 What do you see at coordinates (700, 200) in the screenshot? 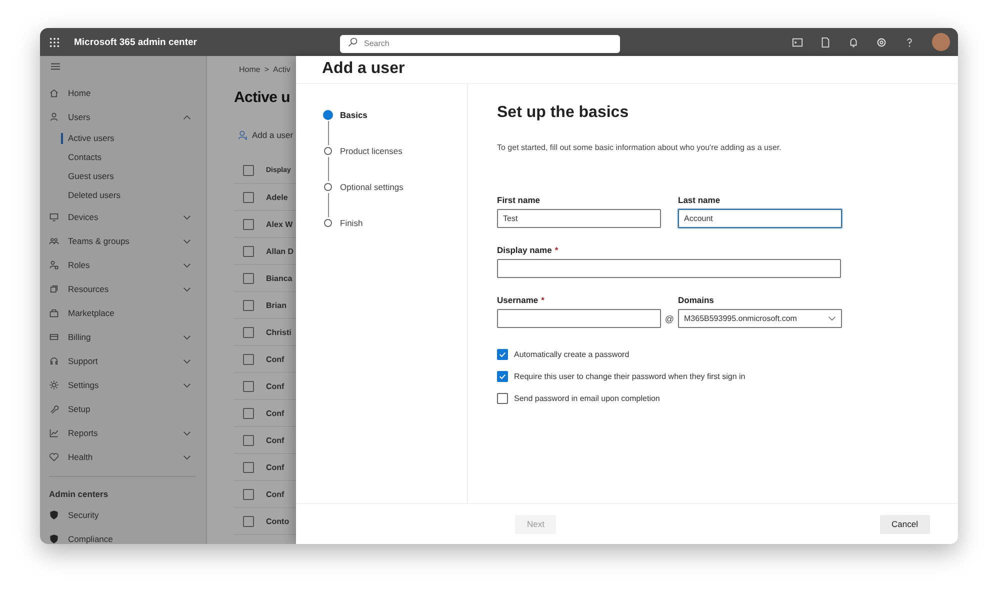
I see `field-label: Last name` at bounding box center [700, 200].